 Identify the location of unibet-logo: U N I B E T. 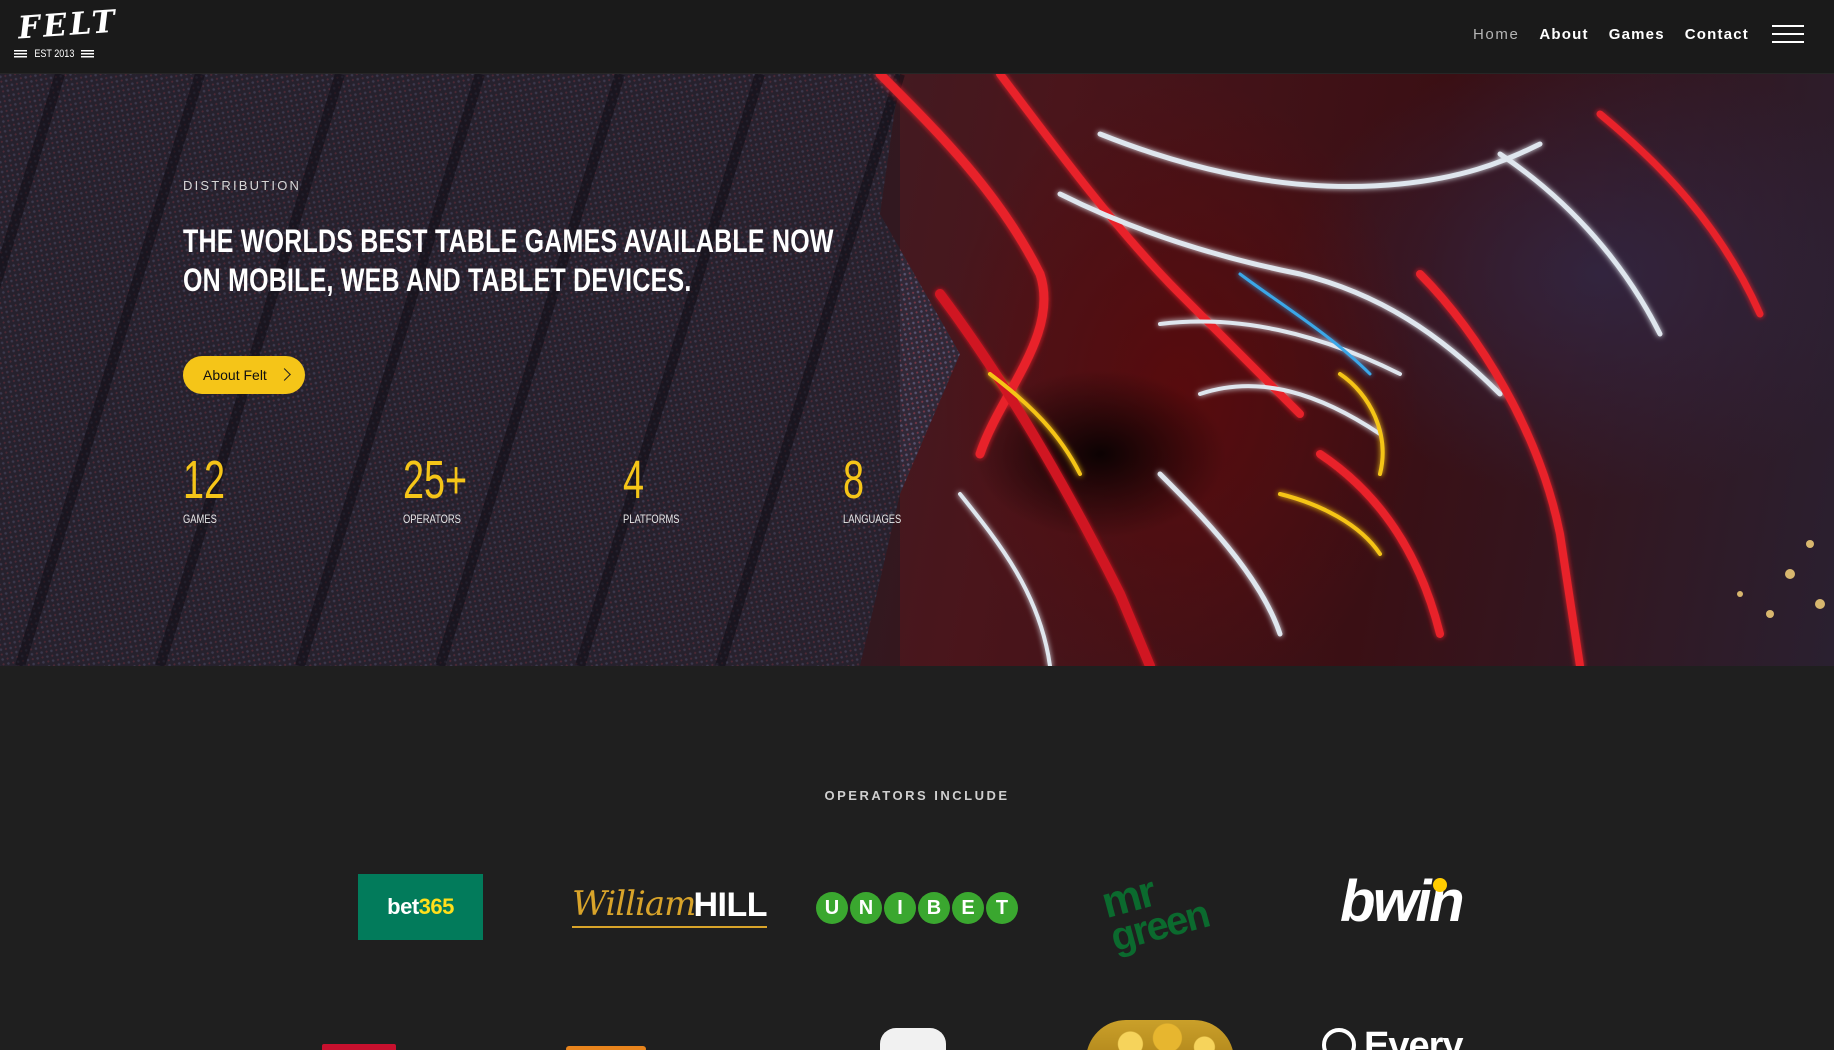
(917, 909).